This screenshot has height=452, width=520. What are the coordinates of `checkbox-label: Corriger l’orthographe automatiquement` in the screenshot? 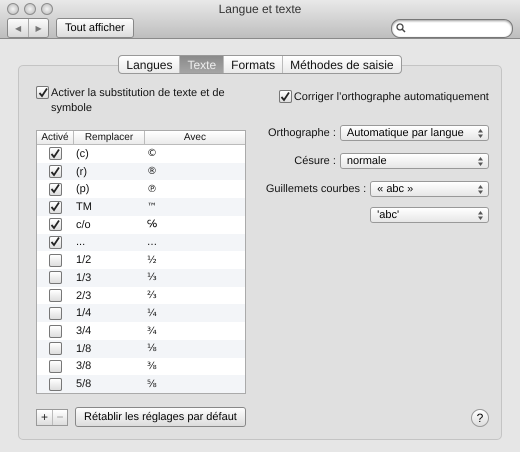 It's located at (391, 97).